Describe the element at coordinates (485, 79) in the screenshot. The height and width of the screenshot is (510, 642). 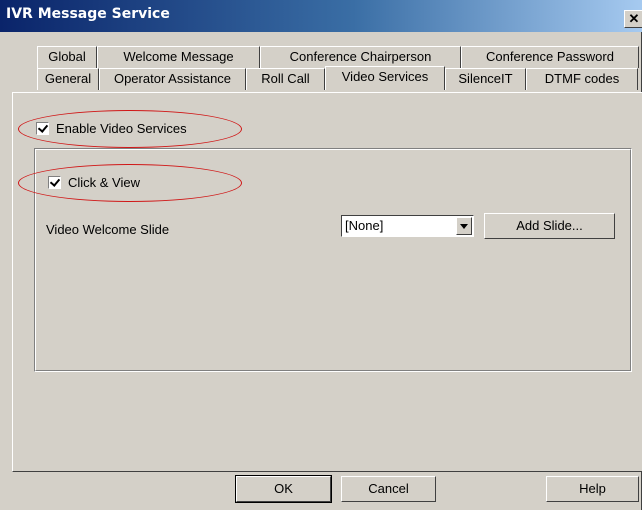
I see `tab-silenceit: SilenceIT` at that location.